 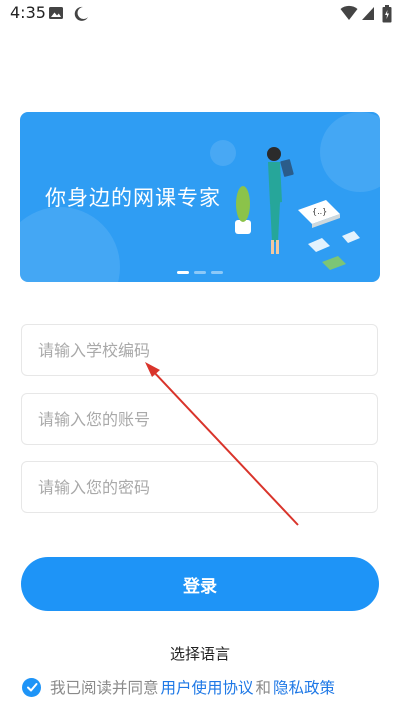 What do you see at coordinates (200, 653) in the screenshot?
I see `select-language-link: 选择语言` at bounding box center [200, 653].